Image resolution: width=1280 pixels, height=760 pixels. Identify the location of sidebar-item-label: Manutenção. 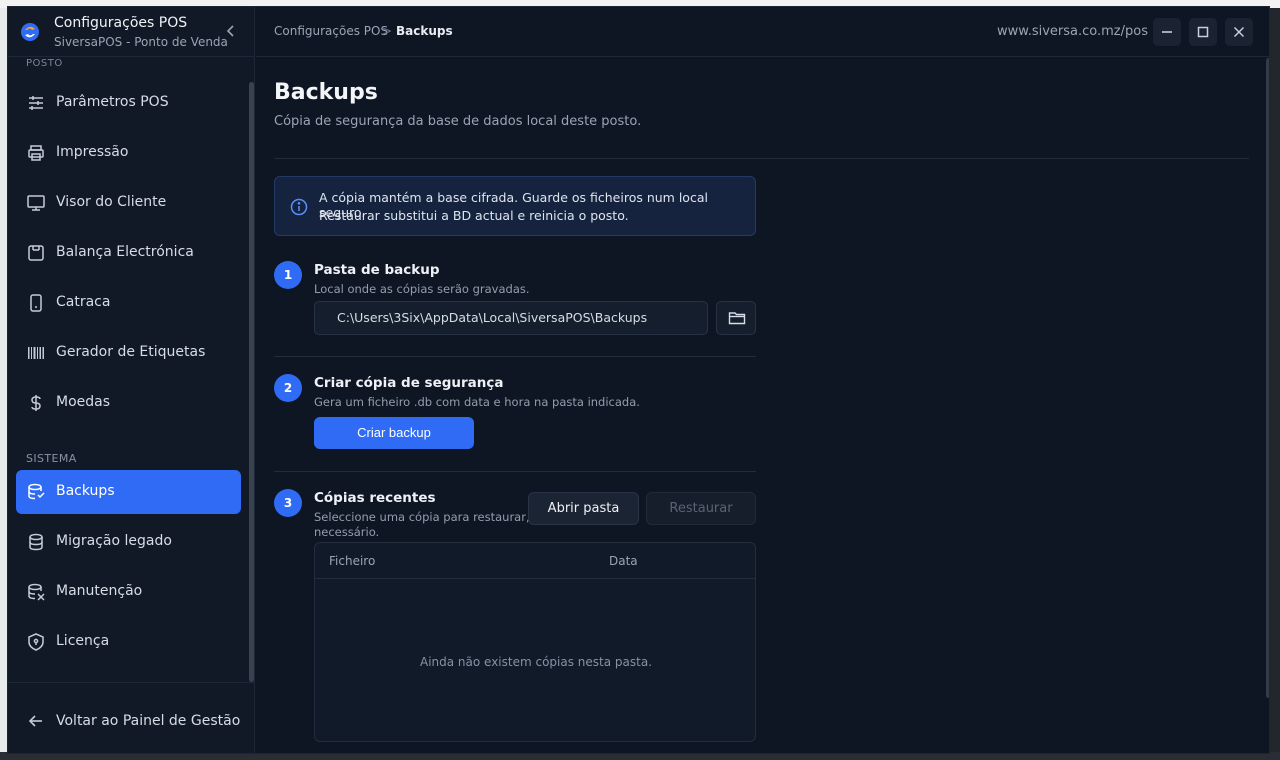
(99, 591).